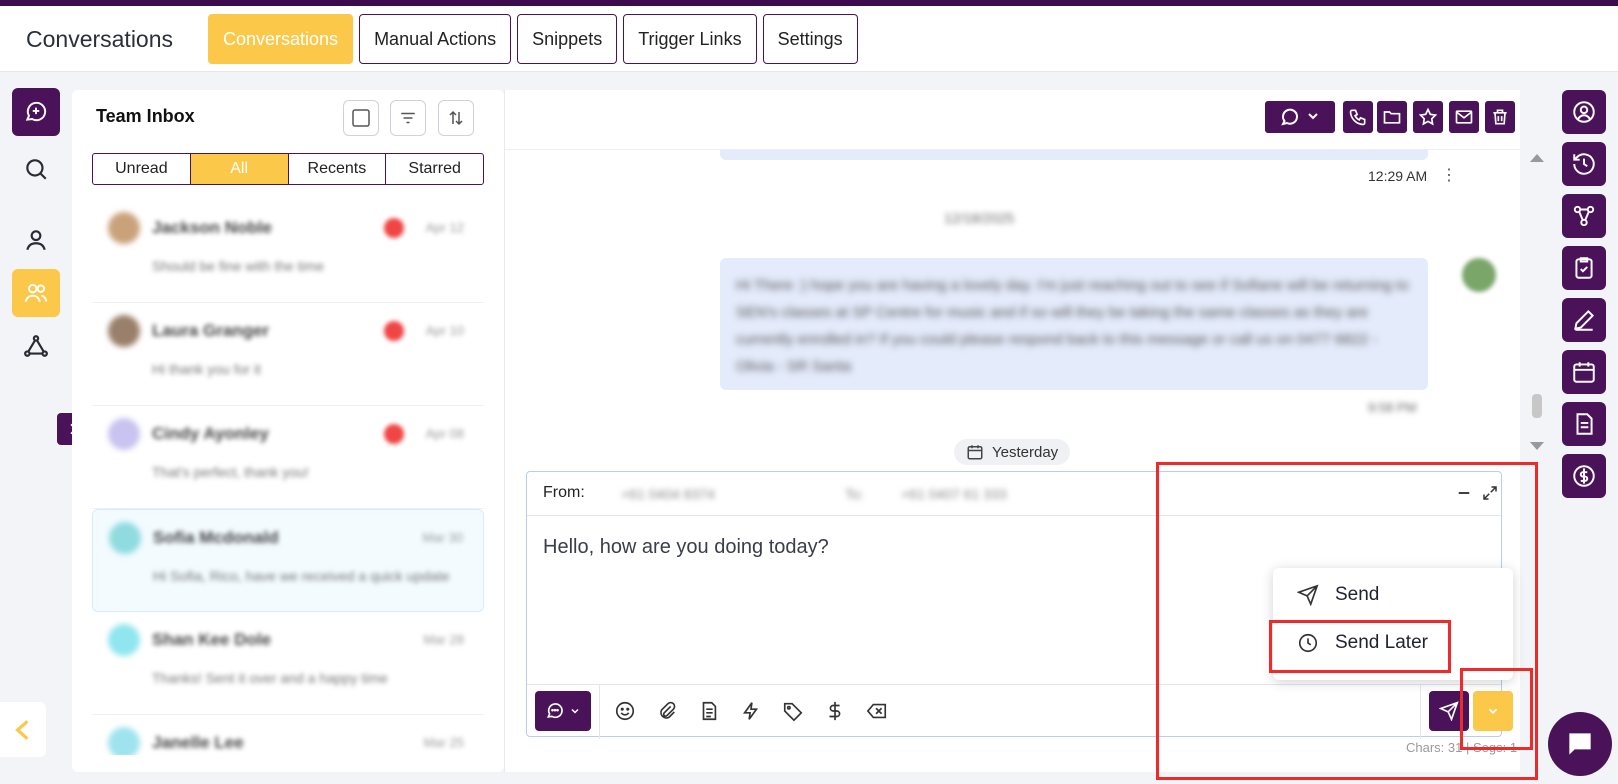  What do you see at coordinates (686, 547) in the screenshot?
I see `message-input: Hello, how are you doing today?` at bounding box center [686, 547].